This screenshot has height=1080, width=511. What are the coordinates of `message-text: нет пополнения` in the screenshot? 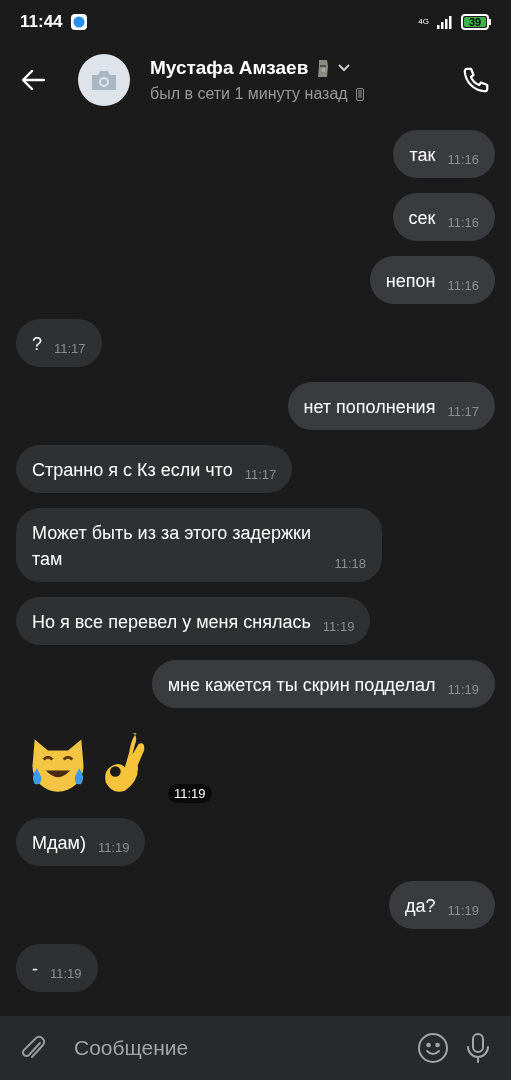 It's located at (369, 407).